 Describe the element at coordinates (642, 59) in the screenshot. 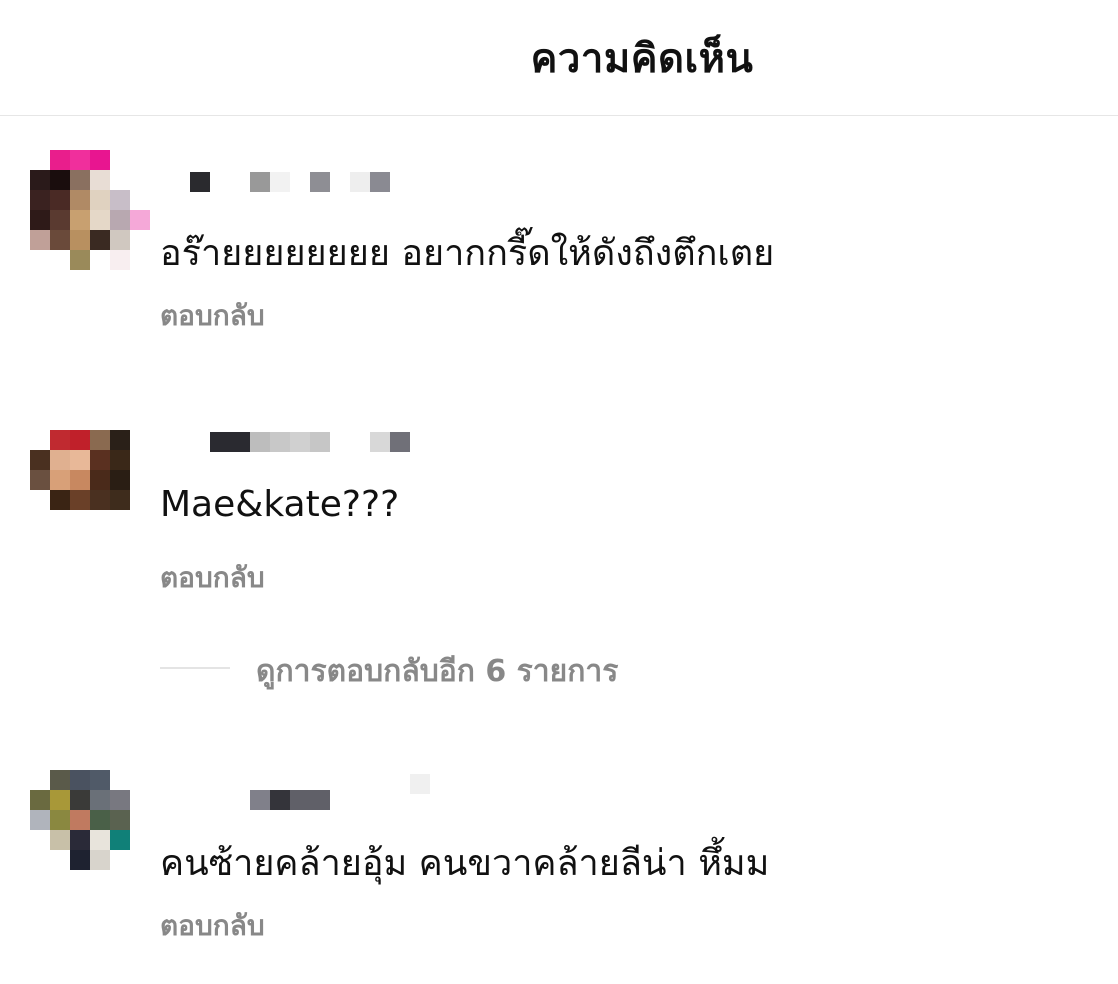

I see `page-title: ความคิดเห็น` at that location.